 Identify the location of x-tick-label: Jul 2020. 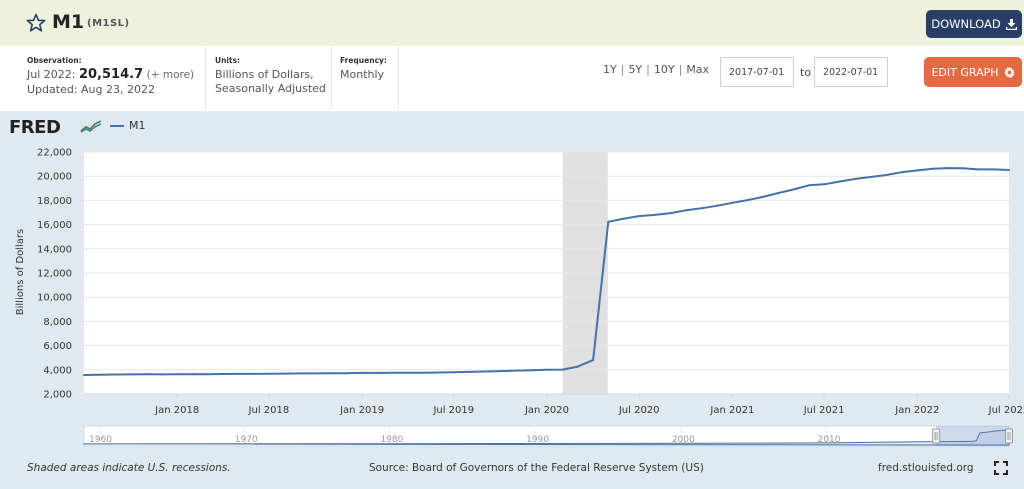
(639, 410).